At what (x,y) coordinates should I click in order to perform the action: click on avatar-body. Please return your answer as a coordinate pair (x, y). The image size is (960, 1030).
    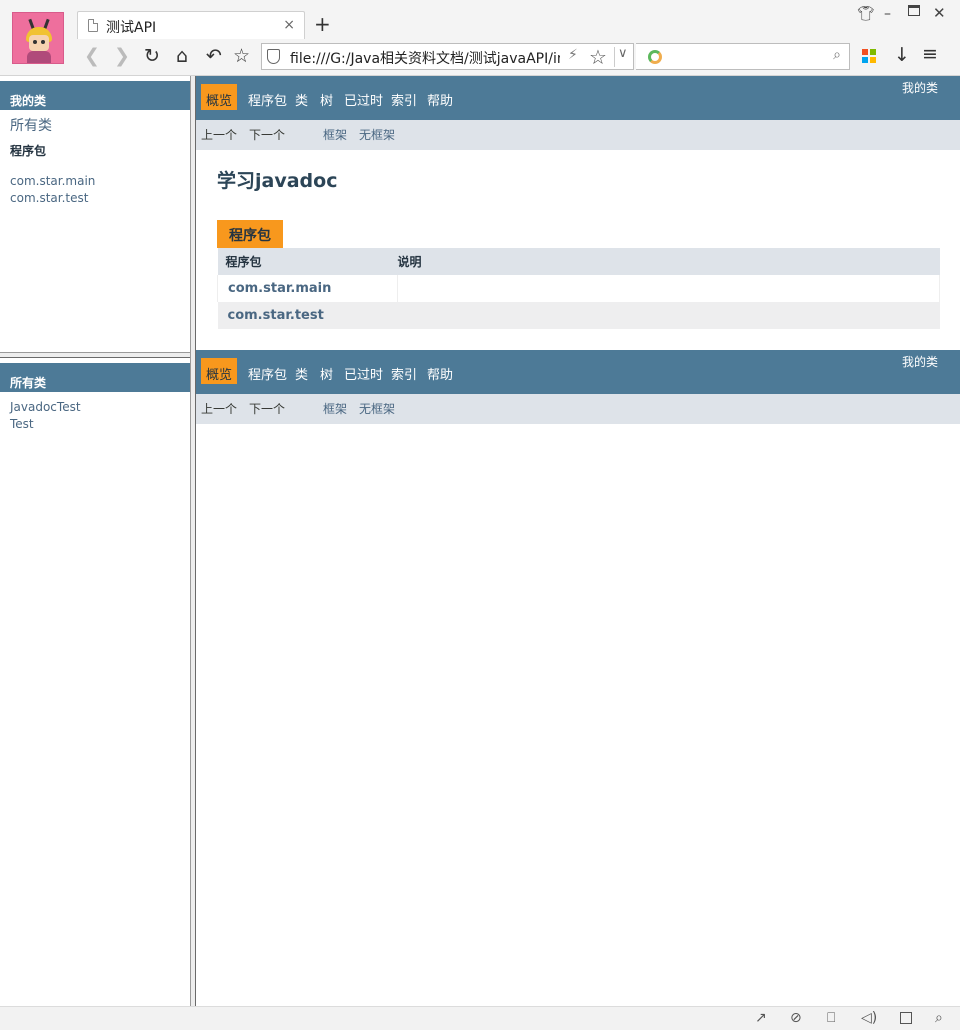
    Looking at the image, I should click on (39, 57).